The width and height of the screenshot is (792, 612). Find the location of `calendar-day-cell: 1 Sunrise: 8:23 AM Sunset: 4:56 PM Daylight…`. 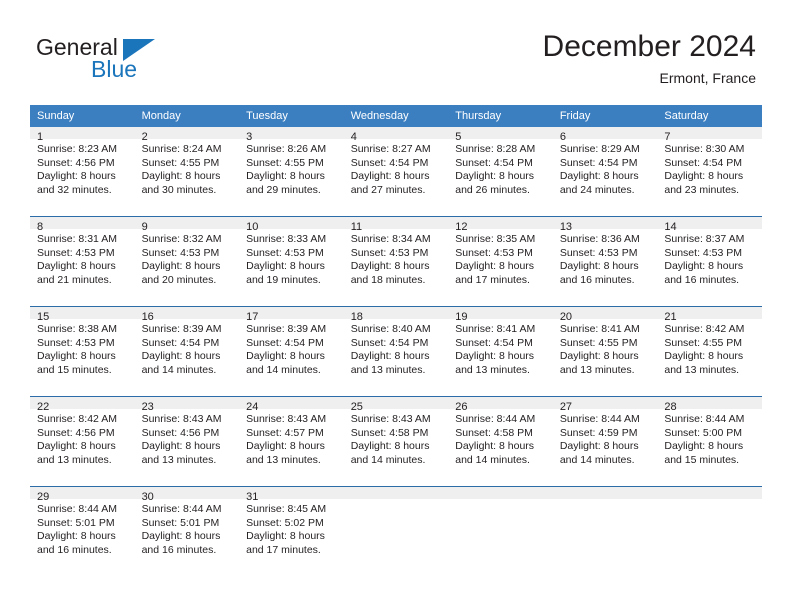

calendar-day-cell: 1 Sunrise: 8:23 AM Sunset: 4:56 PM Daylight… is located at coordinates (82, 172).